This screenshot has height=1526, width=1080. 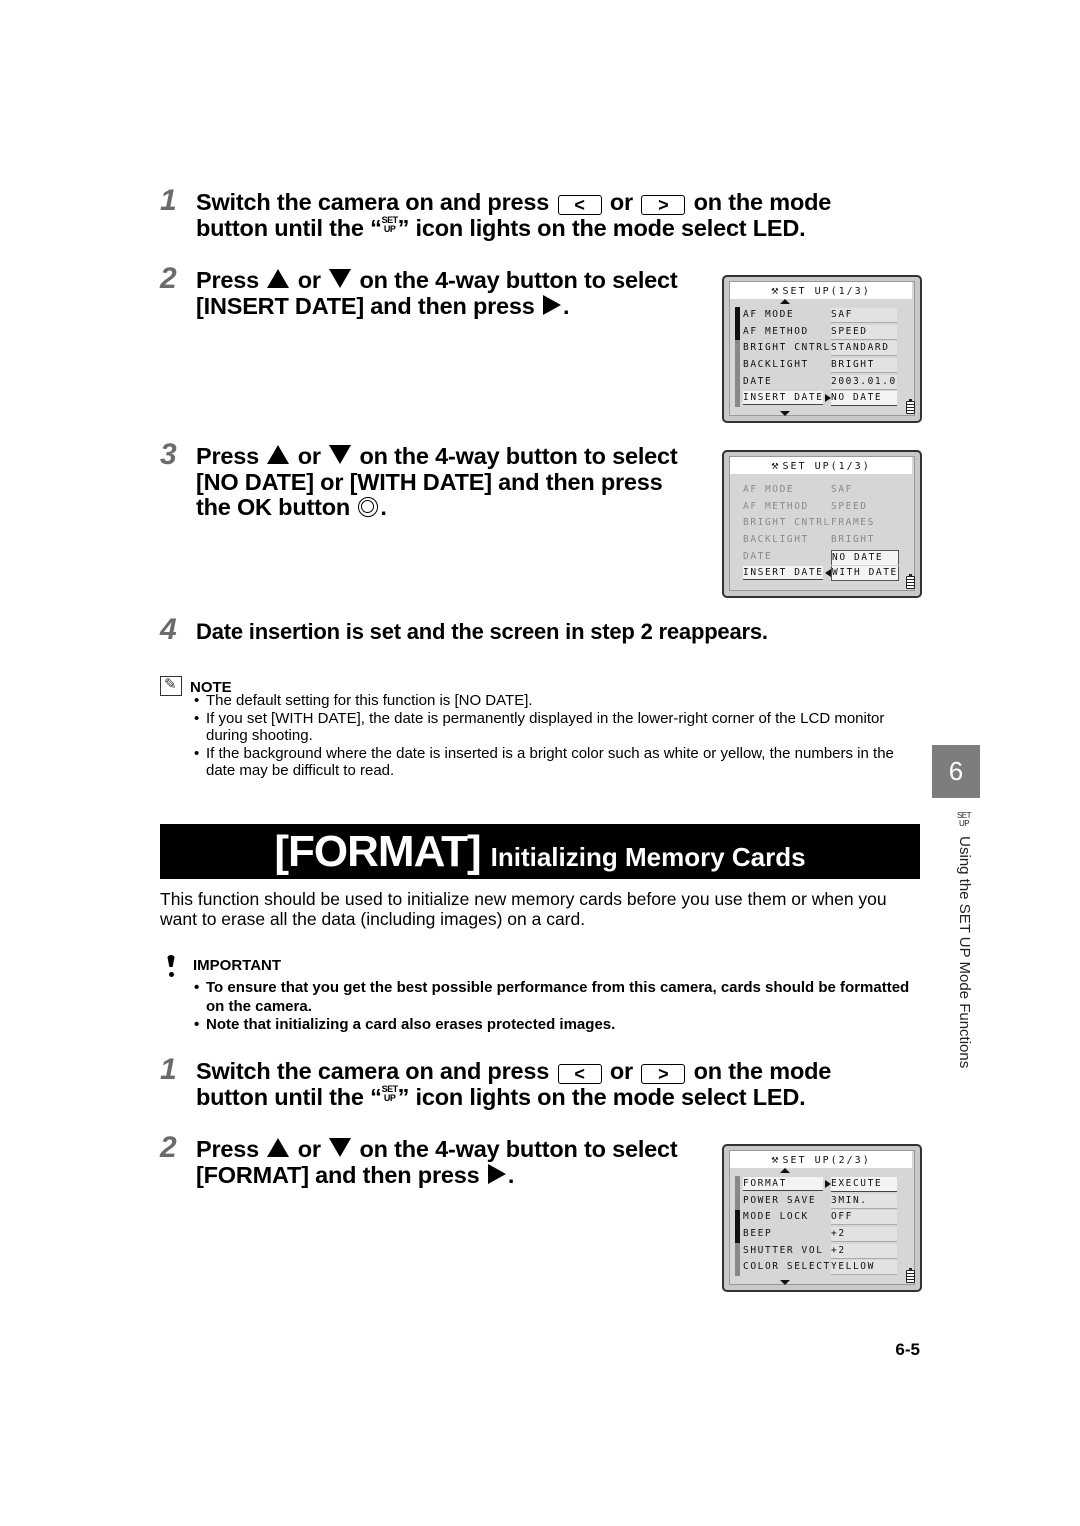 What do you see at coordinates (809, 523) in the screenshot?
I see `lcd-menu-row: BRIGHT CNTRL FRAMES` at bounding box center [809, 523].